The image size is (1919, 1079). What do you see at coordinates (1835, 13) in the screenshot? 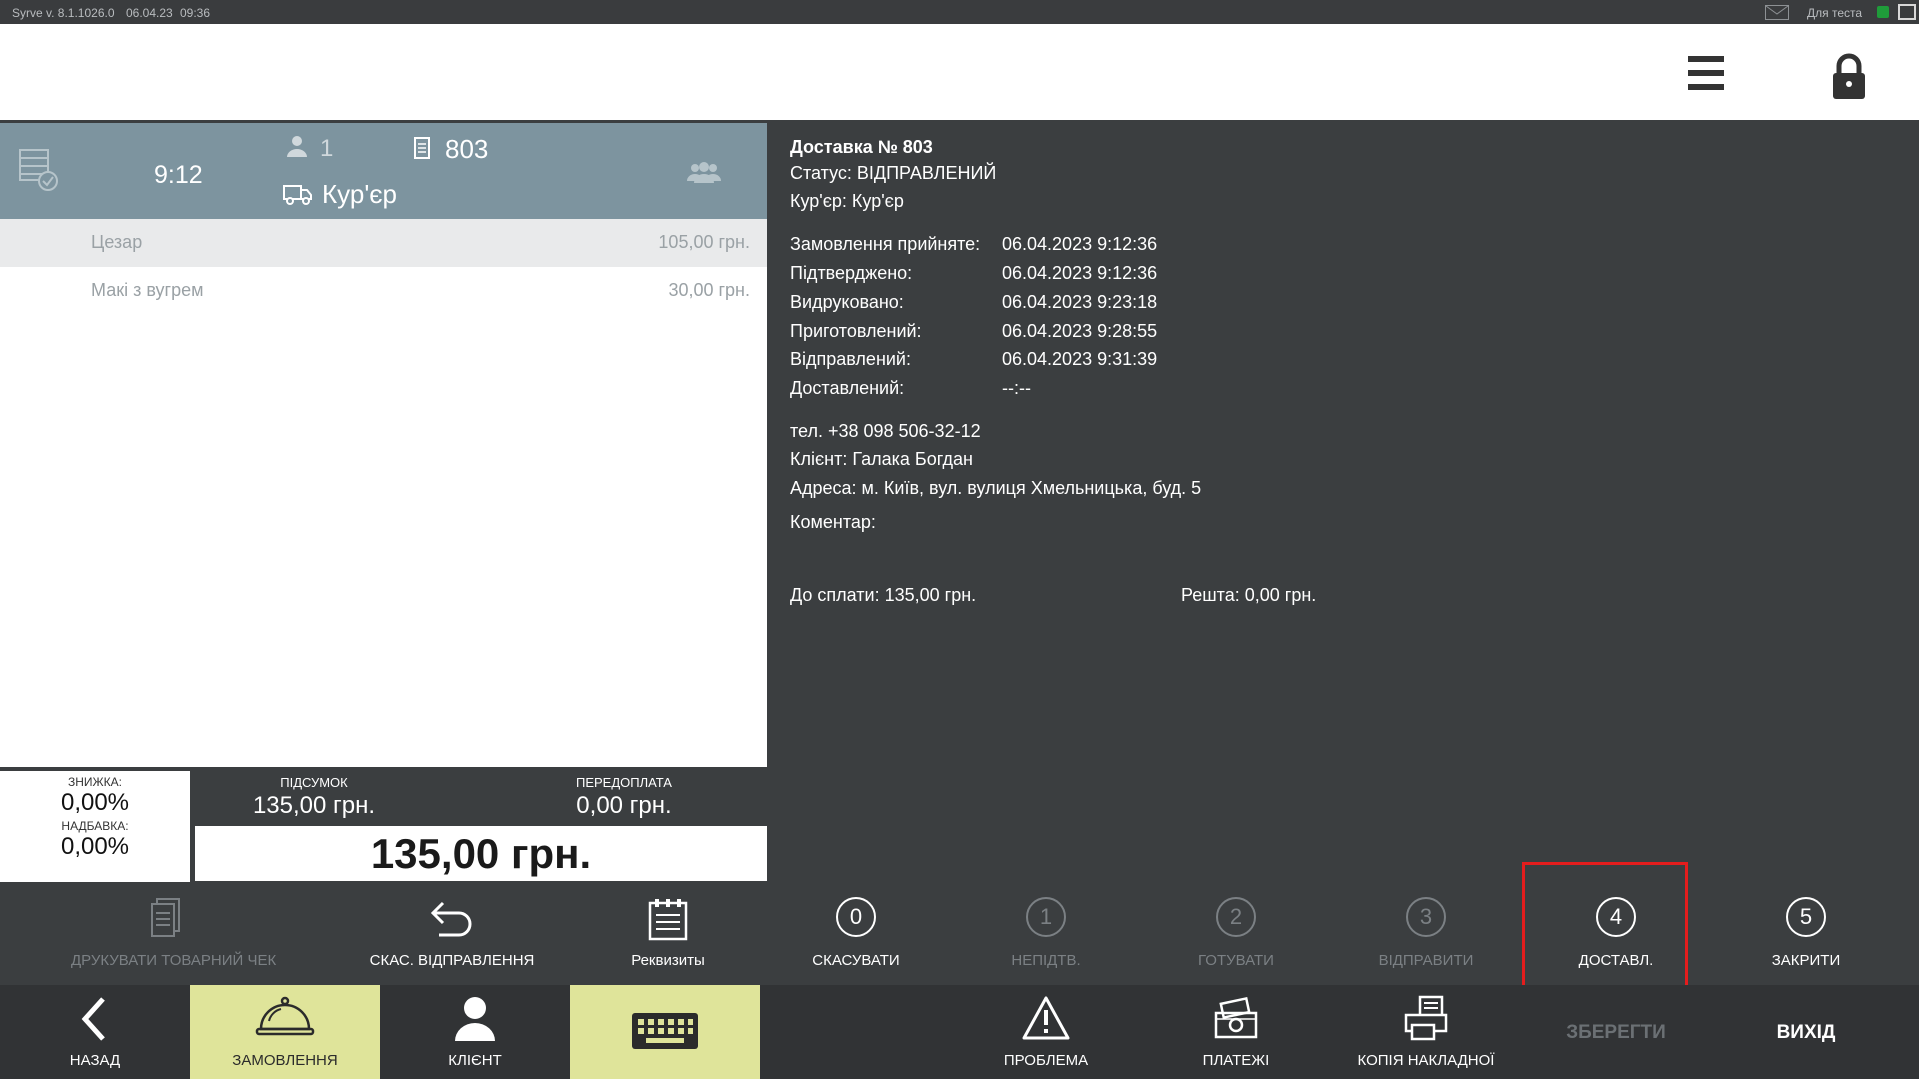
I see `environment-label: Для теста` at bounding box center [1835, 13].